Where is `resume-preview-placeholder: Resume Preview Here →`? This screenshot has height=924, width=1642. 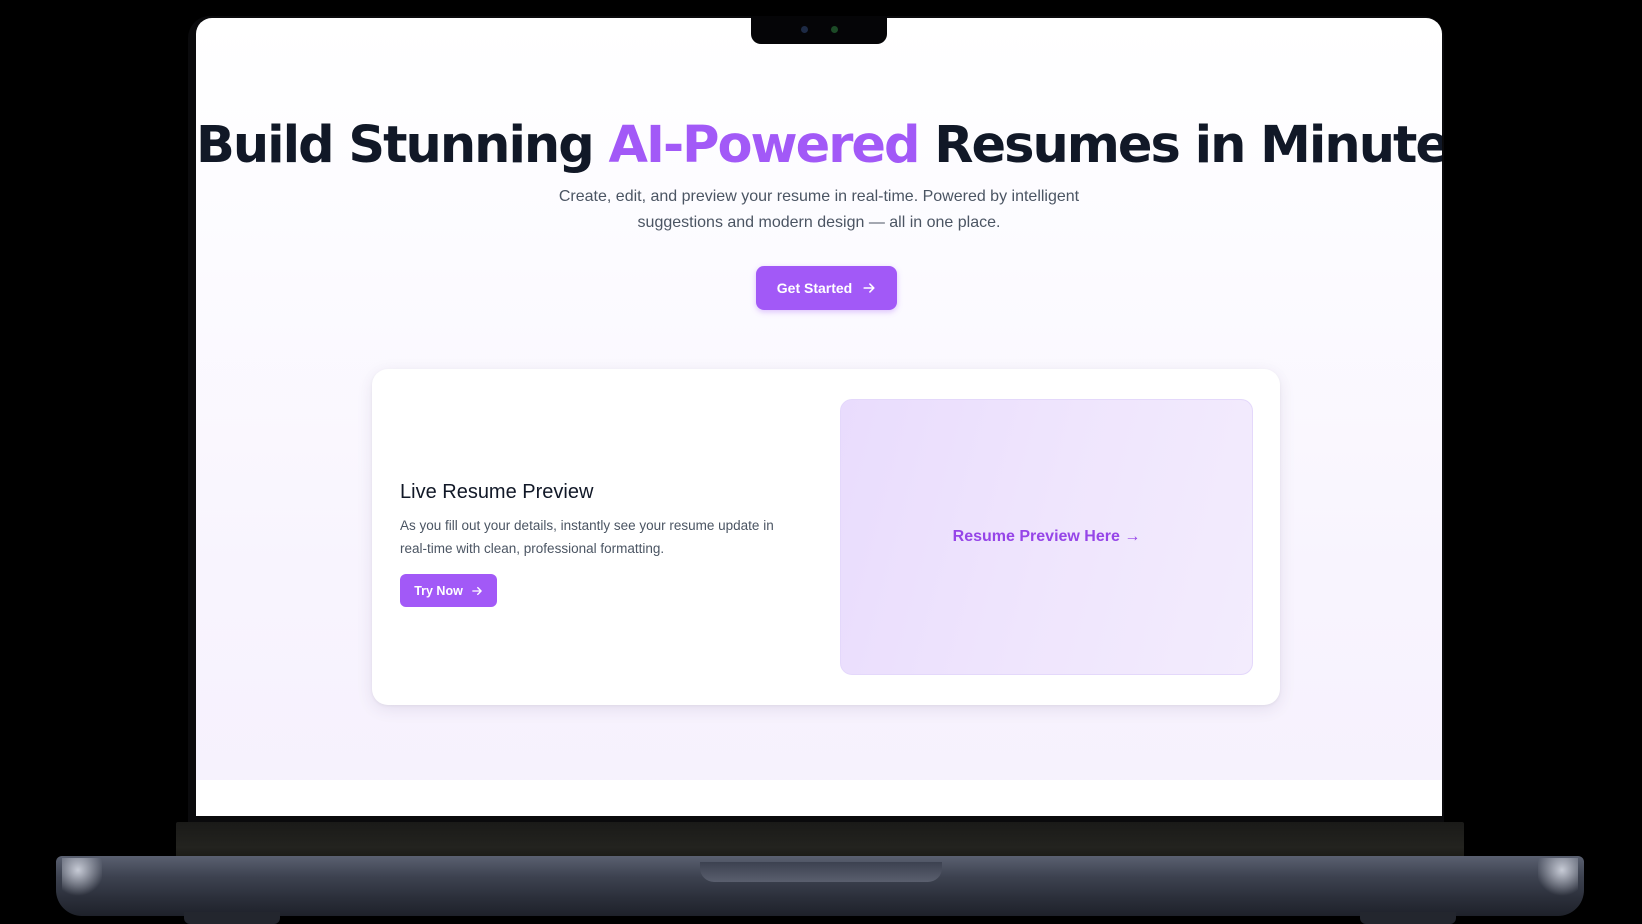
resume-preview-placeholder: Resume Preview Here → is located at coordinates (1046, 536).